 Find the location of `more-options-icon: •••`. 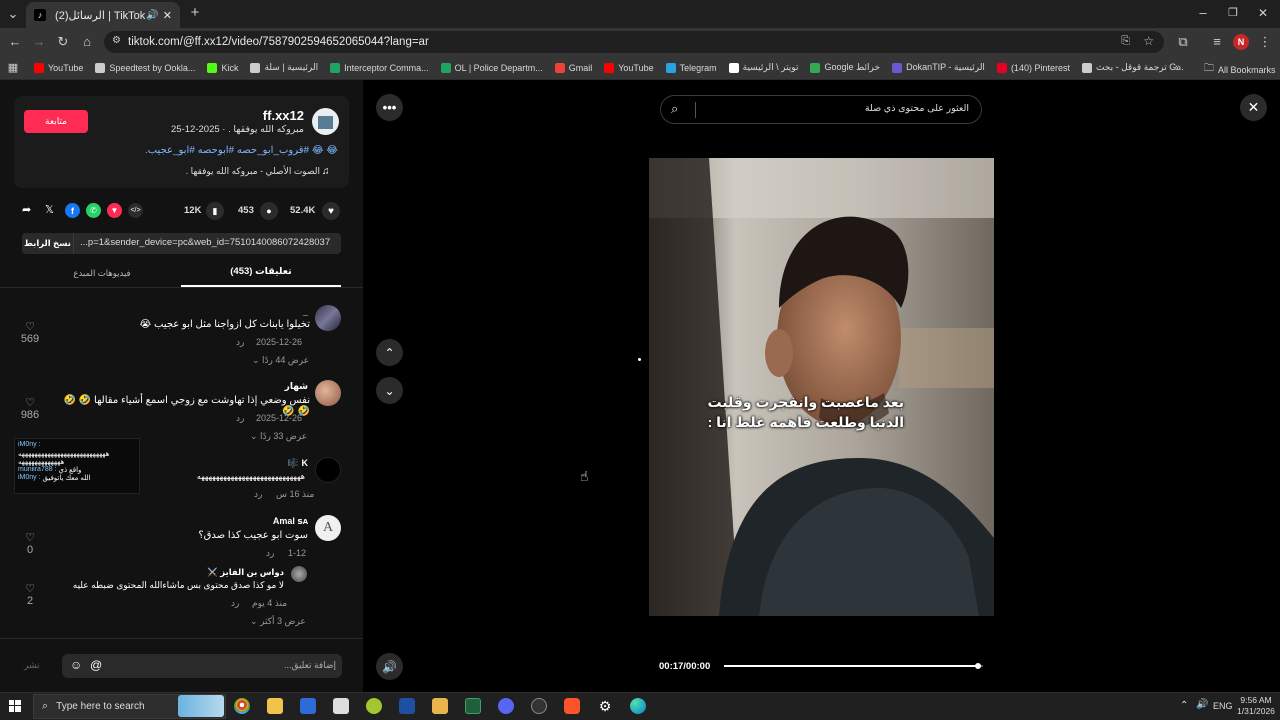

more-options-icon: ••• is located at coordinates (389, 107).